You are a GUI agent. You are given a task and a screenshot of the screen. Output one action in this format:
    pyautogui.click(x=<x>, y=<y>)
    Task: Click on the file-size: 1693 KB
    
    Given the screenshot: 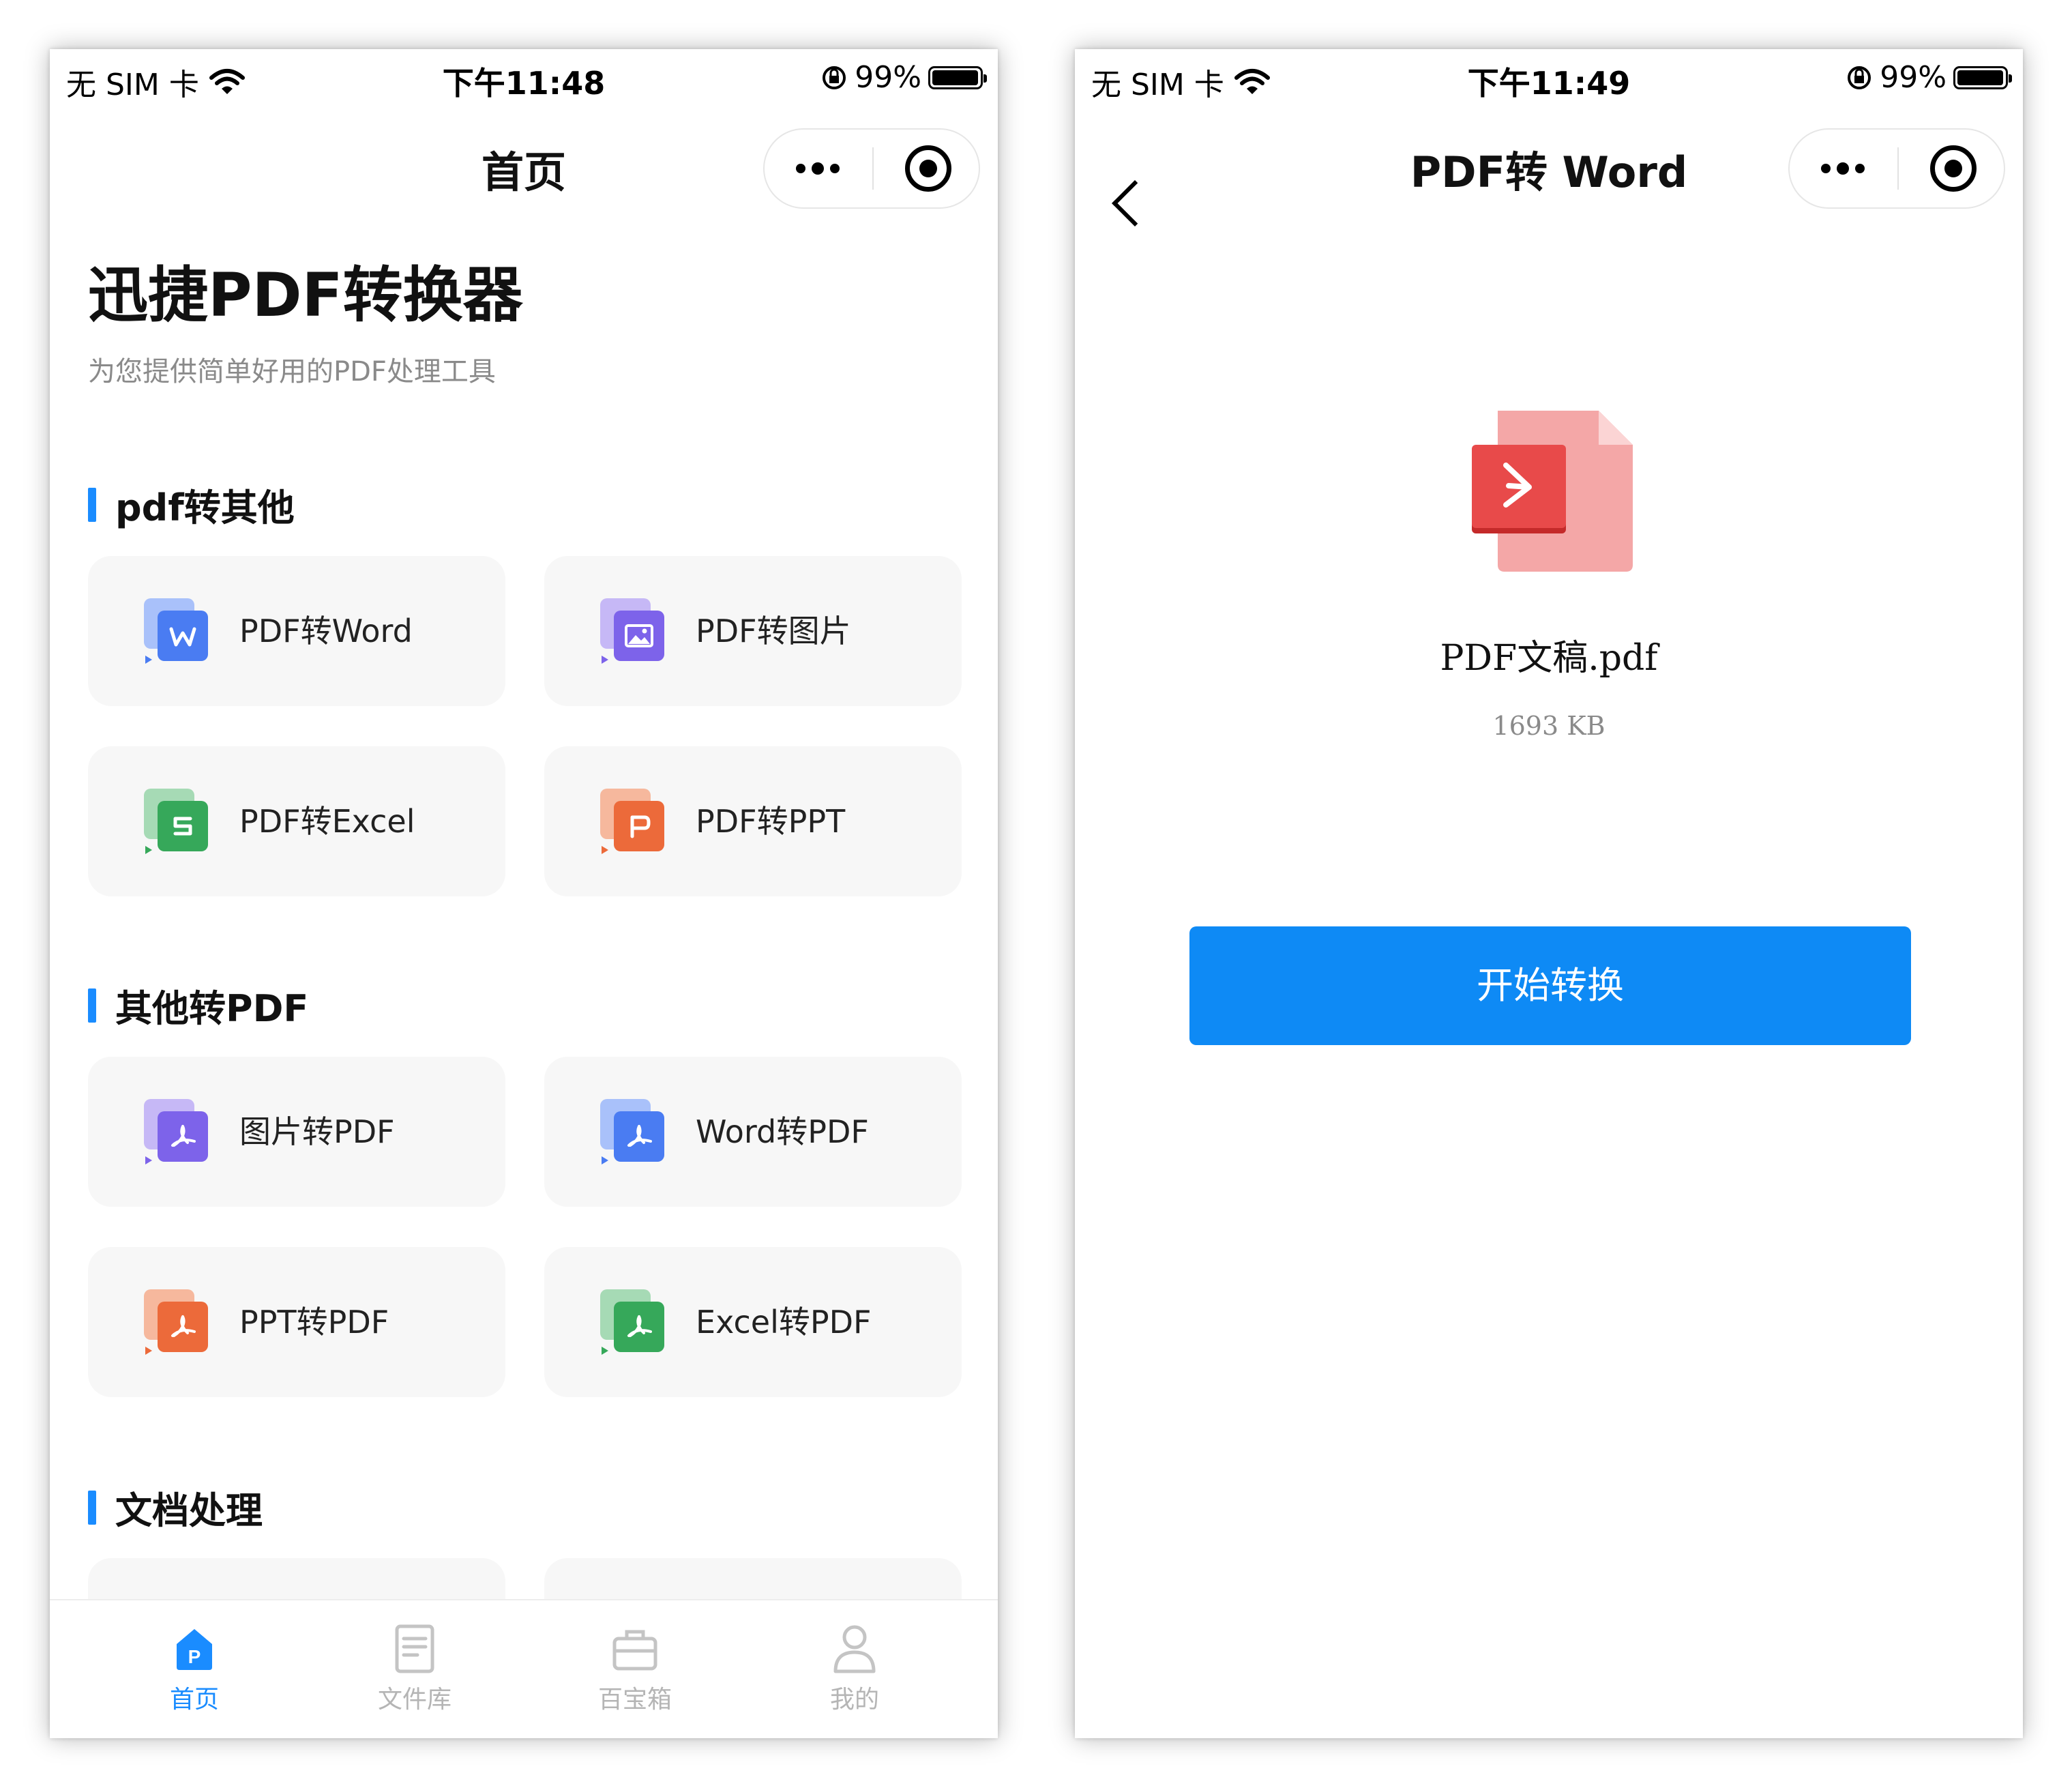 What is the action you would take?
    pyautogui.click(x=1549, y=726)
    